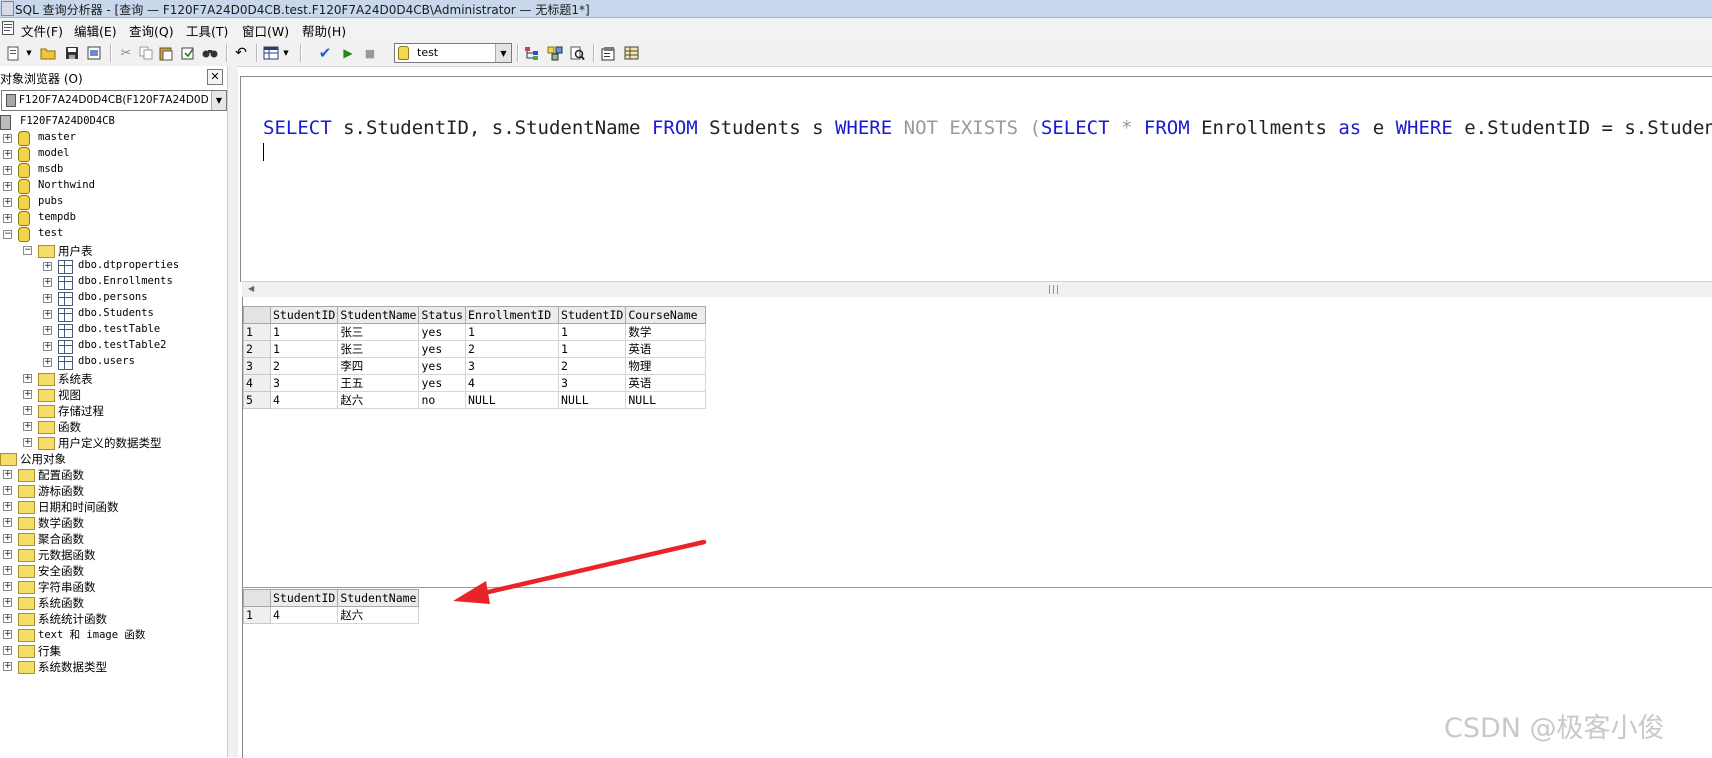  What do you see at coordinates (271, 53) in the screenshot?
I see `results-mode-icon` at bounding box center [271, 53].